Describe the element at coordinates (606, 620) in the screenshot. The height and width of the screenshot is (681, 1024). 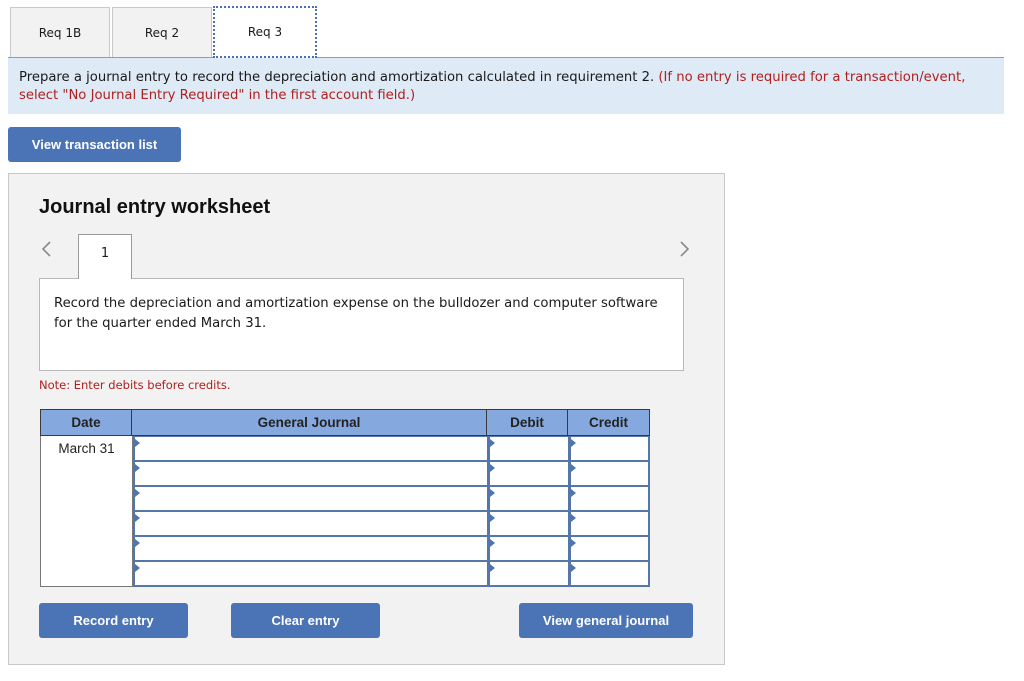
I see `view-general-journal-button: View general journal` at that location.